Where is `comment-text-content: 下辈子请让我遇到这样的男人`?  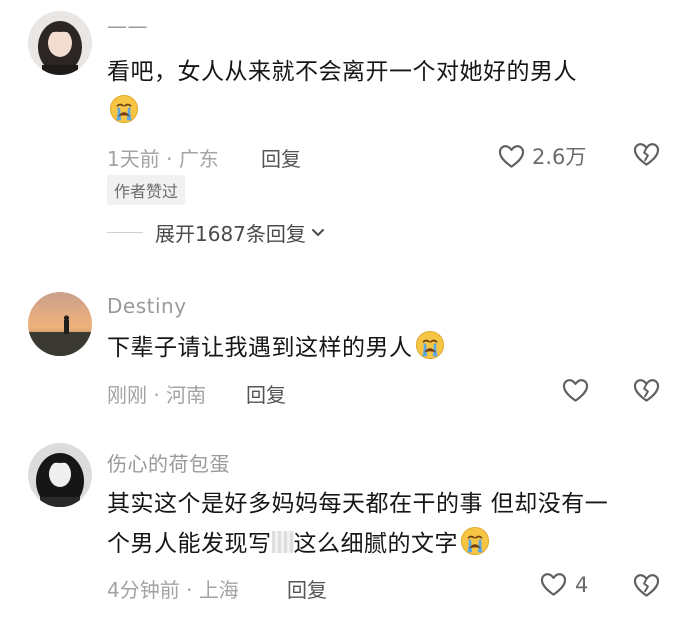
comment-text-content: 下辈子请让我遇到这样的男人 is located at coordinates (260, 348).